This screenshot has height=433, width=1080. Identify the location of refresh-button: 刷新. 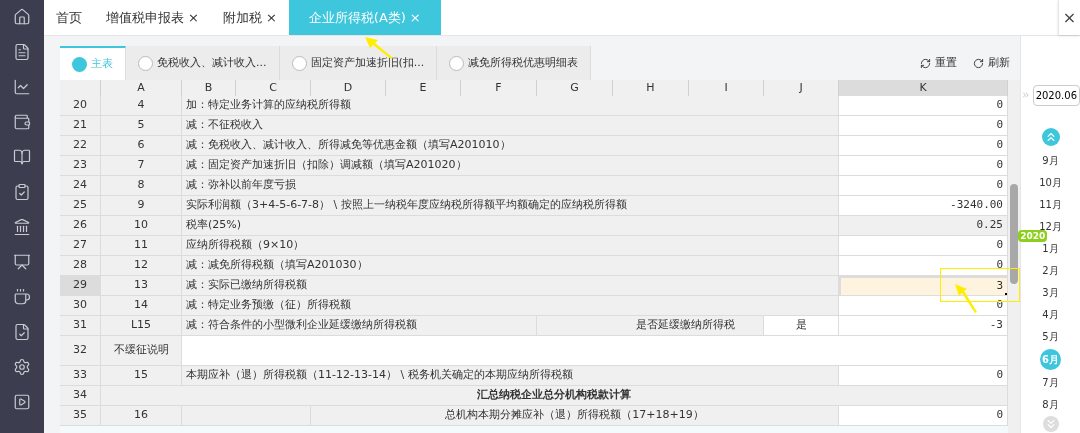
(991, 63).